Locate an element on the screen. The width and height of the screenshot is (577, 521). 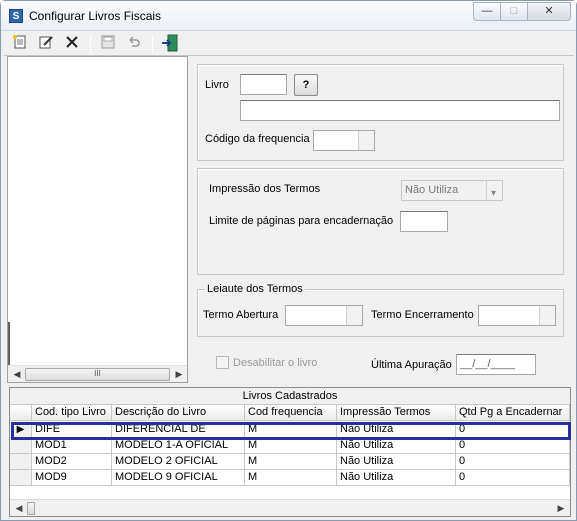
save-disk-icon is located at coordinates (108, 42).